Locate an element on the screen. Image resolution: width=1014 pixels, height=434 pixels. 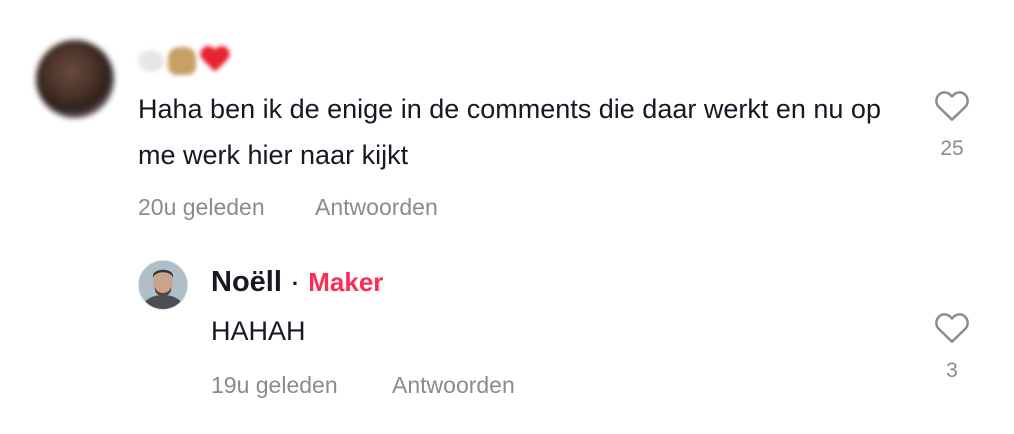
comment-meta: 20u geleden Antwoorden is located at coordinates (288, 207).